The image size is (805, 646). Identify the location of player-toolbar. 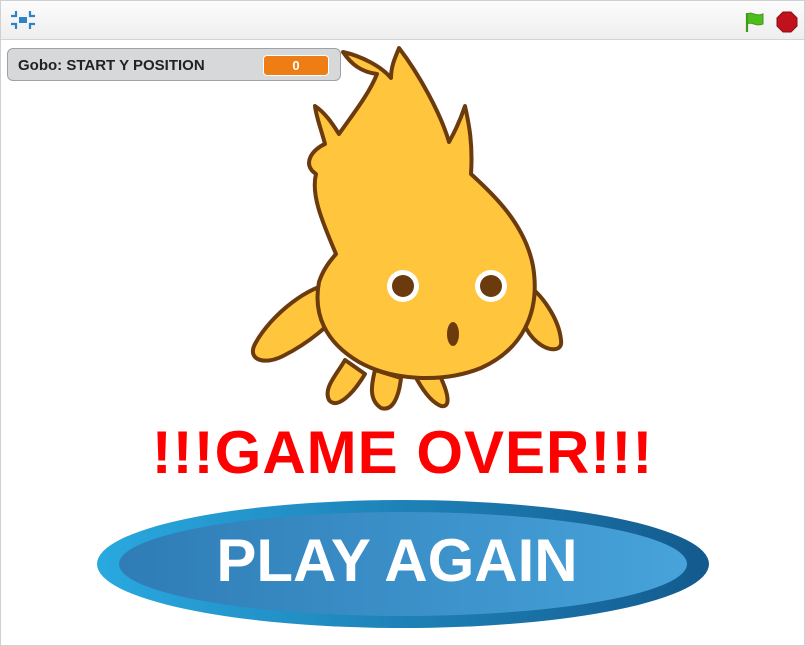
(402, 20).